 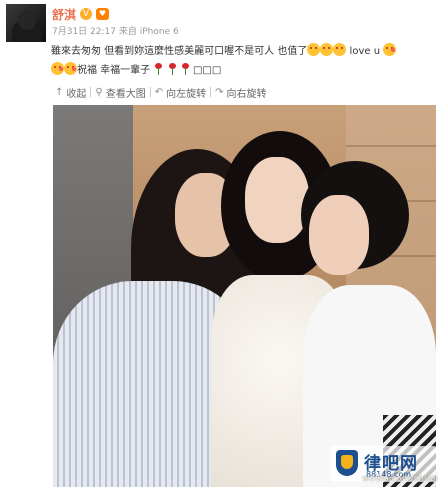 What do you see at coordinates (207, 70) in the screenshot?
I see `post-text-tail: □□□` at bounding box center [207, 70].